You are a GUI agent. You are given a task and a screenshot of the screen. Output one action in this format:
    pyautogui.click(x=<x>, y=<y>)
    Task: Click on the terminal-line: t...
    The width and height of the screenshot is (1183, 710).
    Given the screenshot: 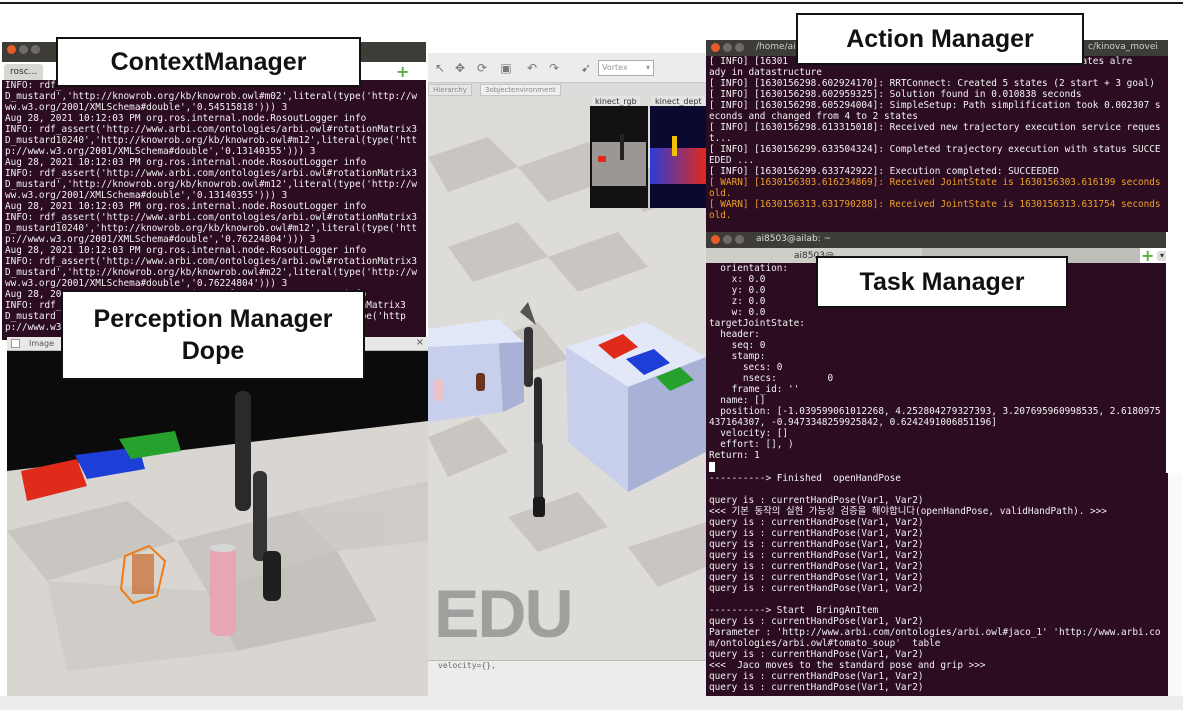 What is the action you would take?
    pyautogui.click(x=720, y=138)
    